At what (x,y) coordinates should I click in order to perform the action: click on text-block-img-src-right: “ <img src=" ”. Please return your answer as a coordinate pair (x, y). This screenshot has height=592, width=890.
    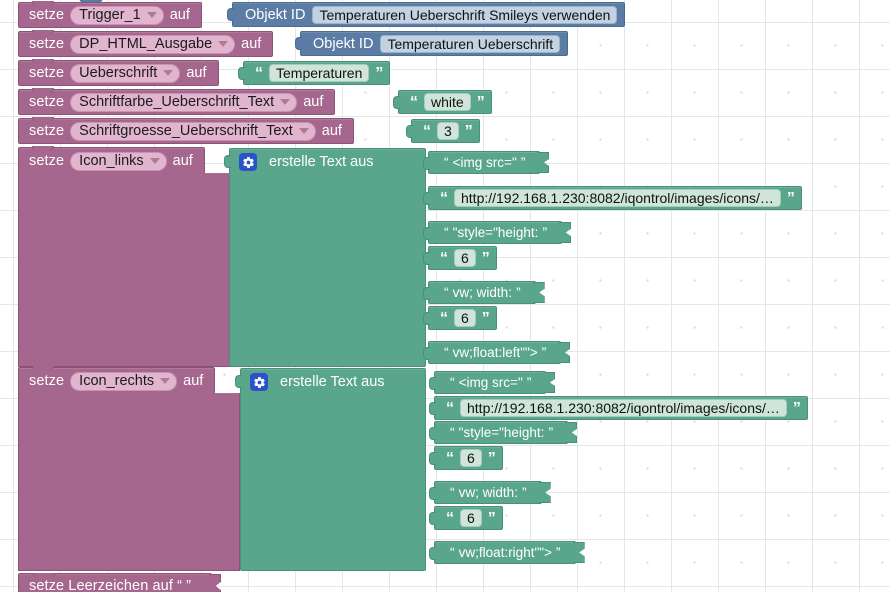
    Looking at the image, I should click on (492, 382).